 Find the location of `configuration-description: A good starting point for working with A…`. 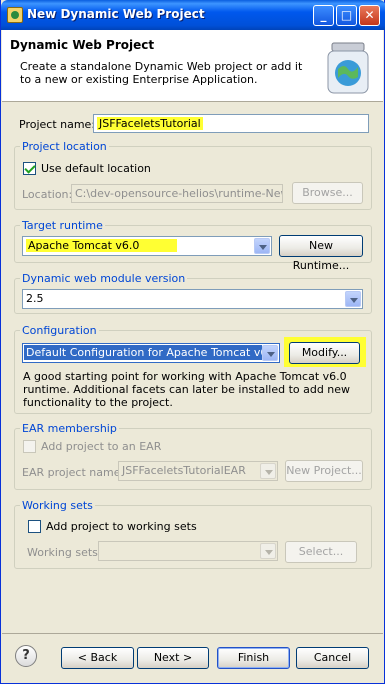

configuration-description: A good starting point for working with A… is located at coordinates (187, 389).